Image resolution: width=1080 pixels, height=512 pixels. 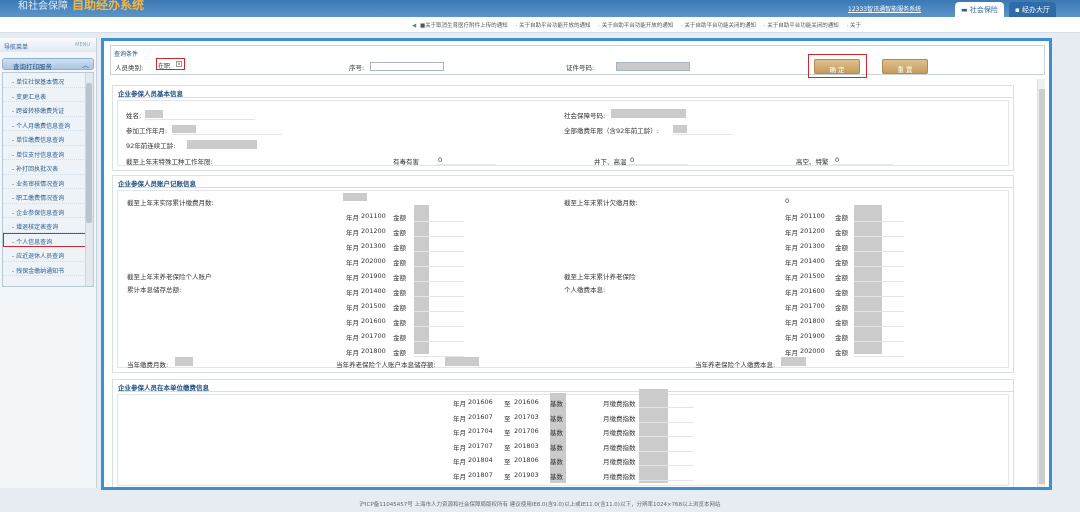 I want to click on month-value: 202000, so click(x=812, y=351).